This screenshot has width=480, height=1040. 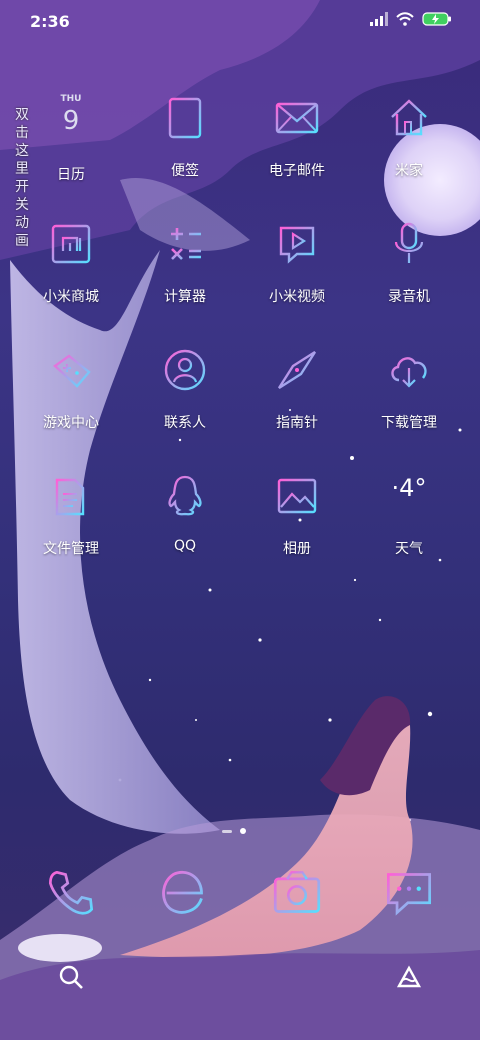 What do you see at coordinates (297, 297) in the screenshot?
I see `app-label: 小米视频` at bounding box center [297, 297].